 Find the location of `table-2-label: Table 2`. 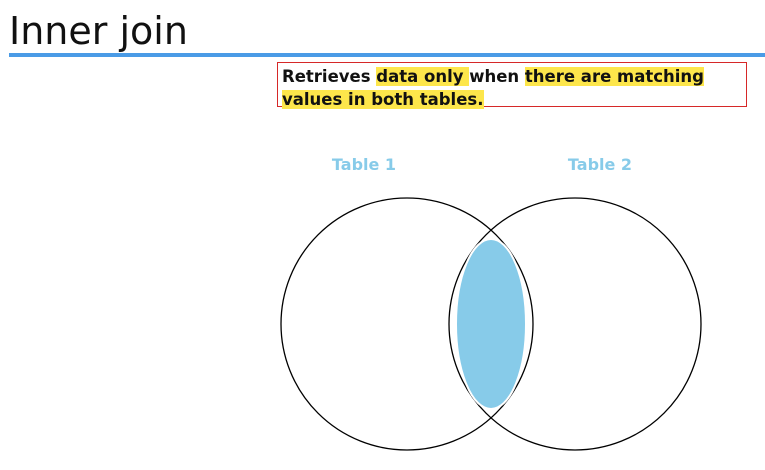

table-2-label: Table 2 is located at coordinates (600, 164).